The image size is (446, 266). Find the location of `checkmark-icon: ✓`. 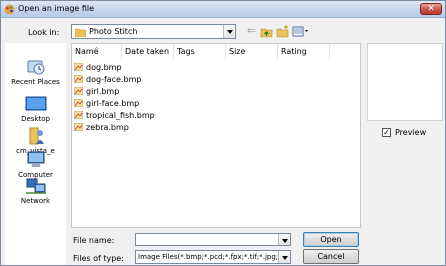

checkmark-icon: ✓ is located at coordinates (386, 132).